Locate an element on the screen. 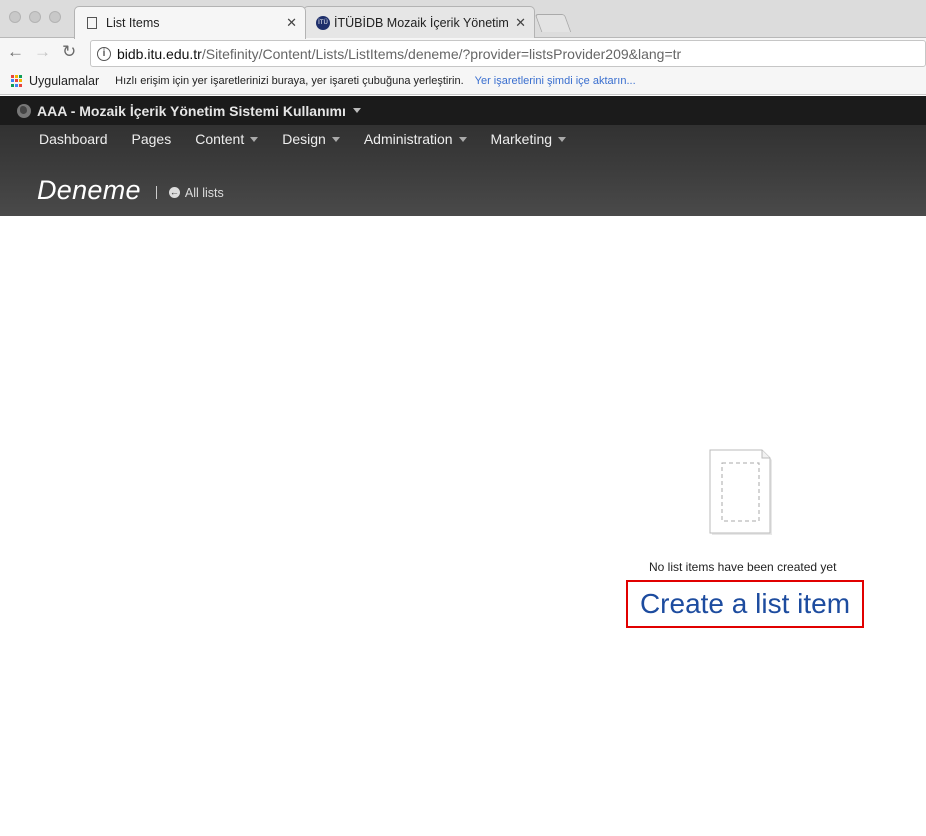  nav-label: Pages is located at coordinates (151, 139).